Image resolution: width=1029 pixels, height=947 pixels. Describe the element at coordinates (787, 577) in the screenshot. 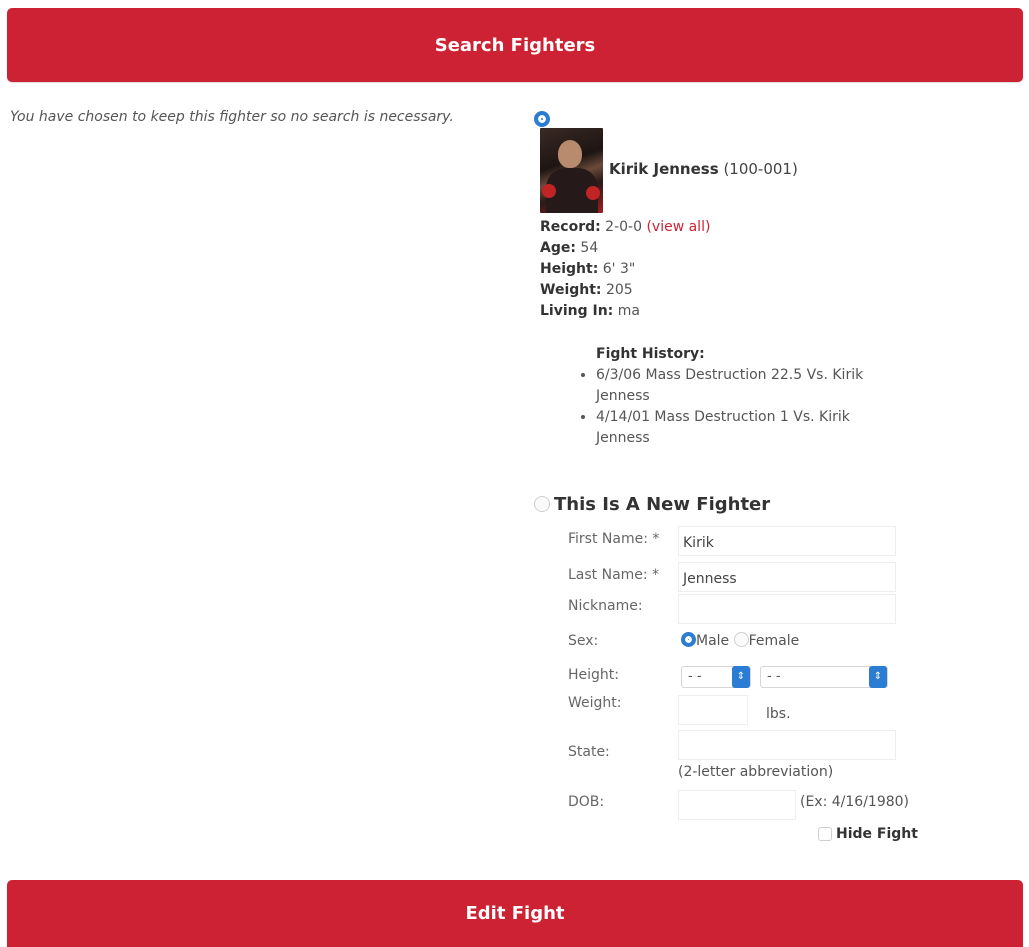

I see `last-name-input: Jenness` at that location.